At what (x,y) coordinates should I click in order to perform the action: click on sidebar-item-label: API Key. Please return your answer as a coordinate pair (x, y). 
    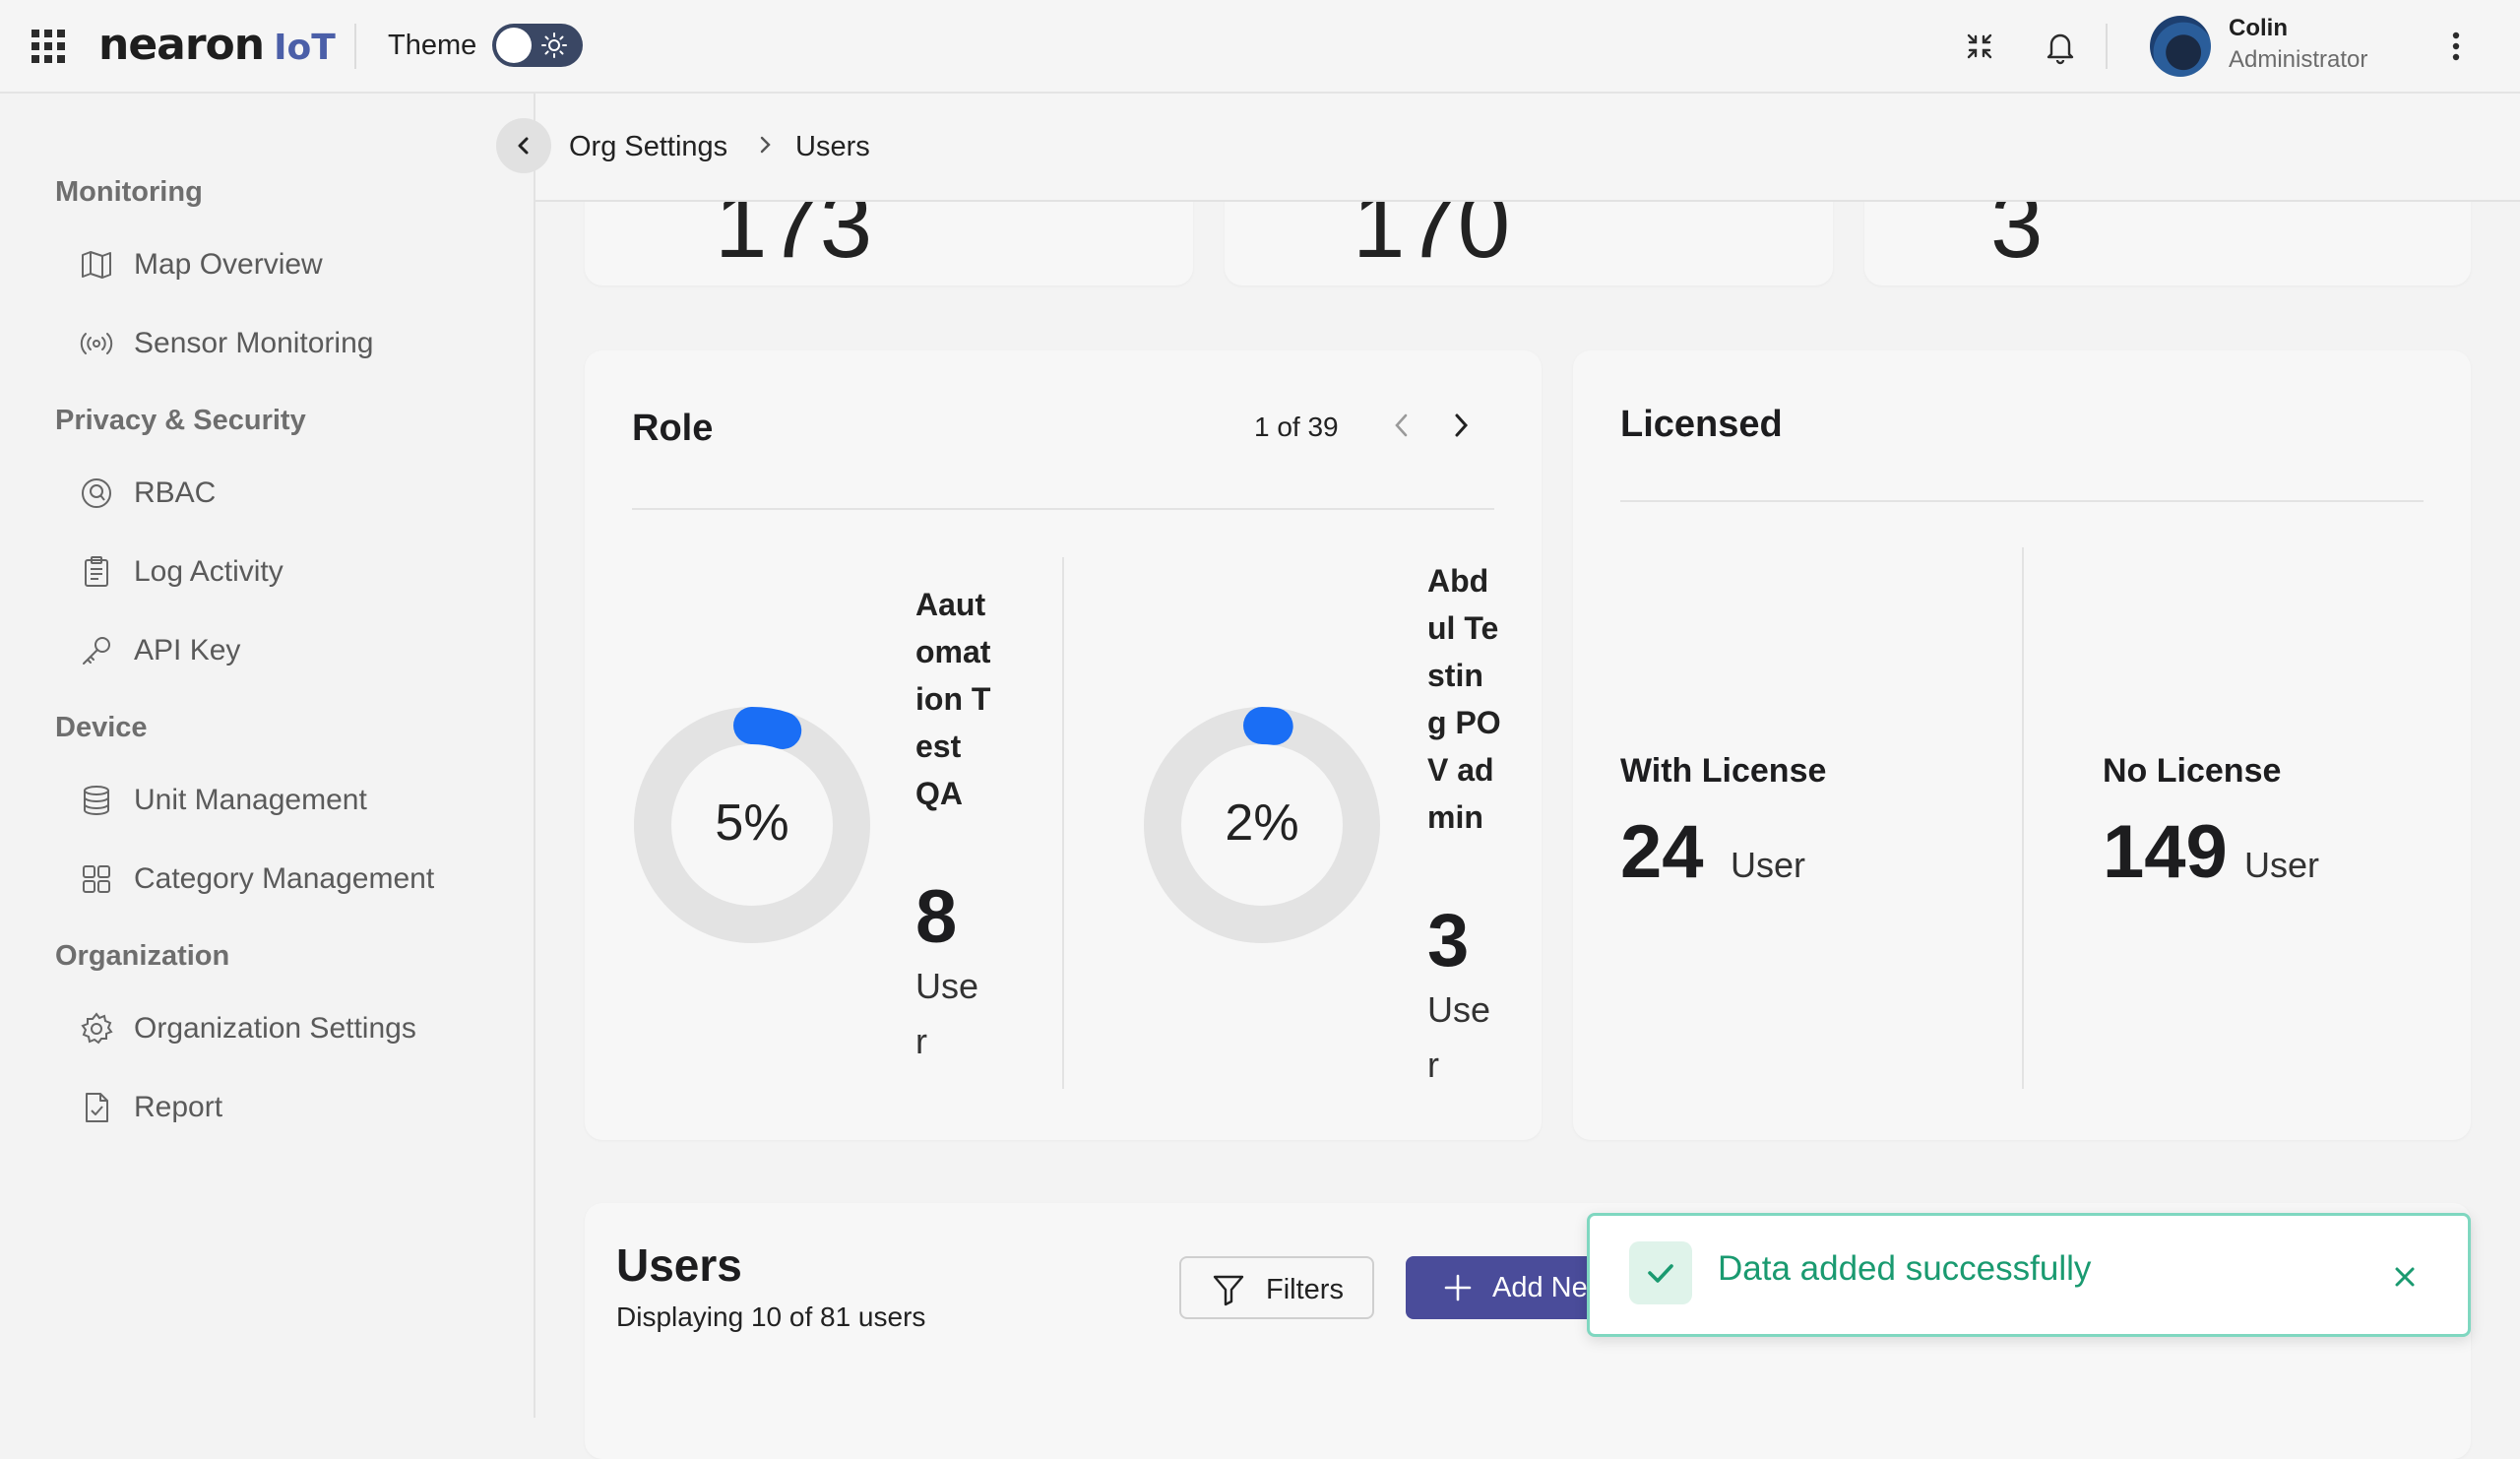
    Looking at the image, I should click on (187, 650).